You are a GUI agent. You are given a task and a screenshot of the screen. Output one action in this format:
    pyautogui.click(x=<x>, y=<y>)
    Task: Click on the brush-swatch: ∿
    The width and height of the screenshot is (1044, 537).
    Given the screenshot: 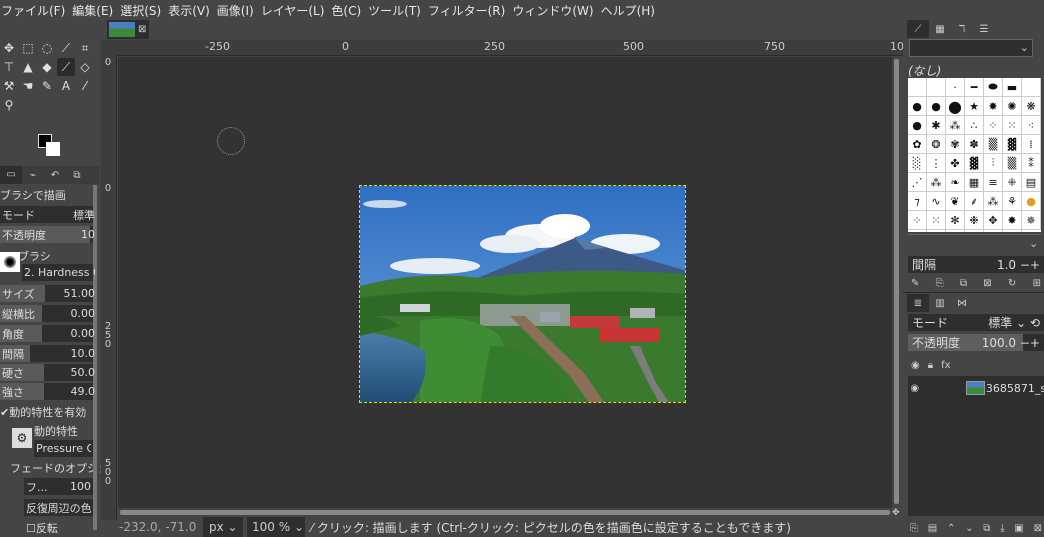 What is the action you would take?
    pyautogui.click(x=936, y=201)
    